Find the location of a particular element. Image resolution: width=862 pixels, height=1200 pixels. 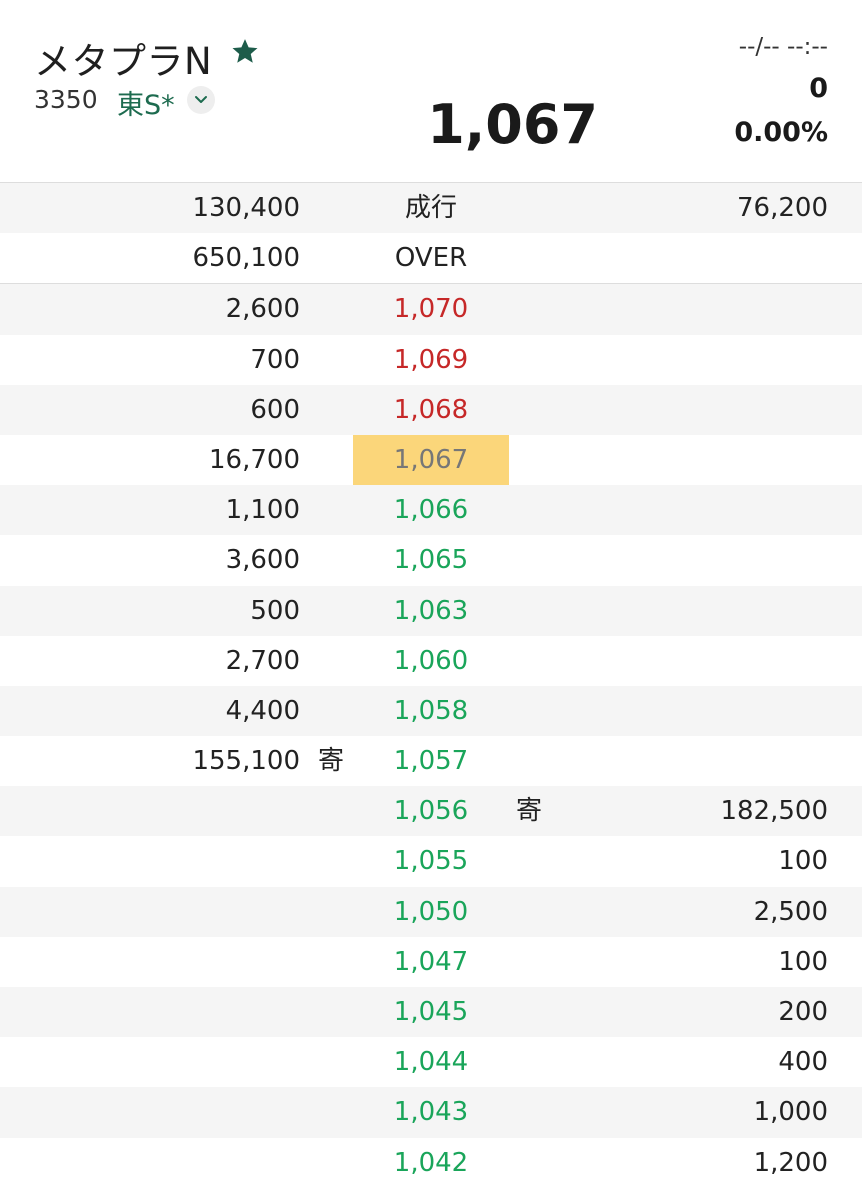

price-level: 1,065 is located at coordinates (431, 560).